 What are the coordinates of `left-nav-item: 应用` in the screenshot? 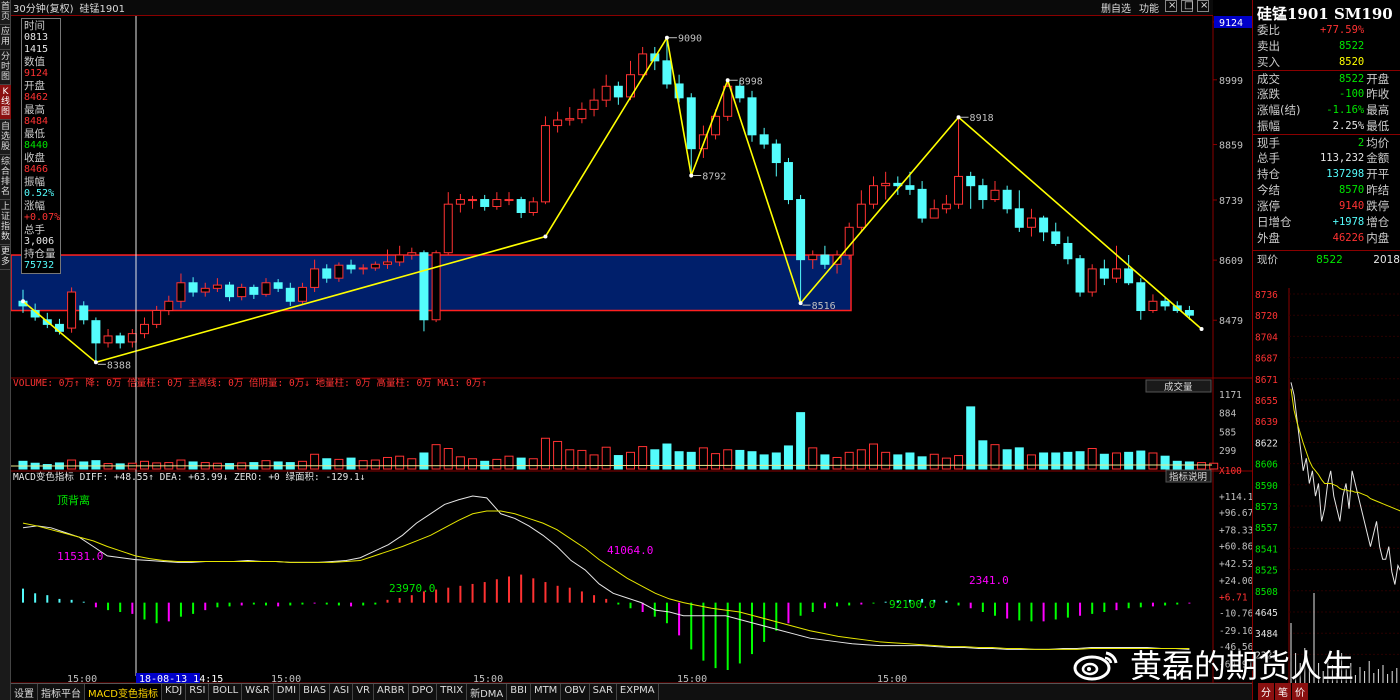 It's located at (5, 37).